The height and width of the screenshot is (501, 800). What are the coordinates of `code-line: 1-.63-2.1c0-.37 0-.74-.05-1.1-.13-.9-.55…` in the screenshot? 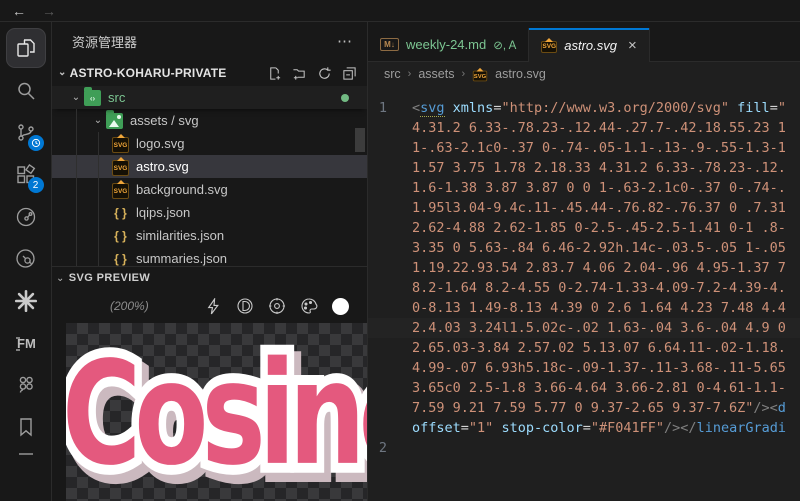 It's located at (584, 148).